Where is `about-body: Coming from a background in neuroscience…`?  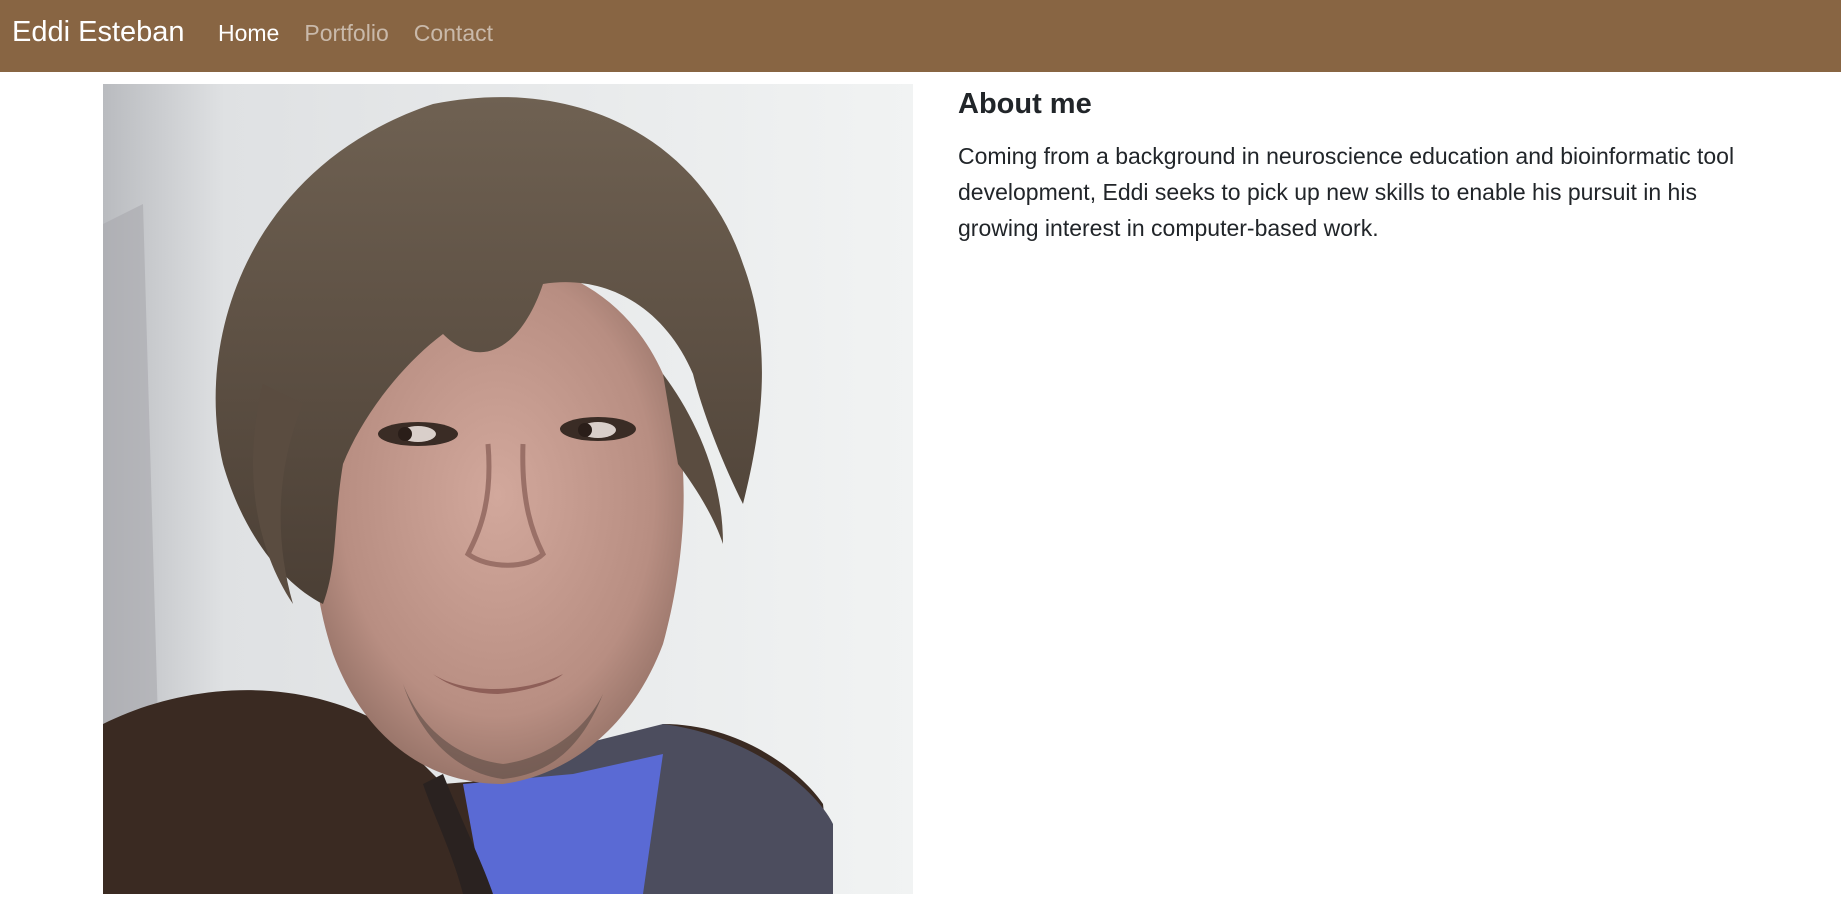 about-body: Coming from a background in neuroscience… is located at coordinates (1346, 192).